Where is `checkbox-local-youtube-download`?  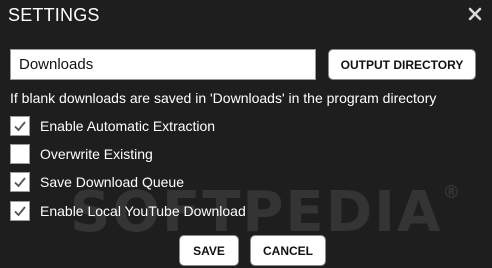 checkbox-local-youtube-download is located at coordinates (20, 211).